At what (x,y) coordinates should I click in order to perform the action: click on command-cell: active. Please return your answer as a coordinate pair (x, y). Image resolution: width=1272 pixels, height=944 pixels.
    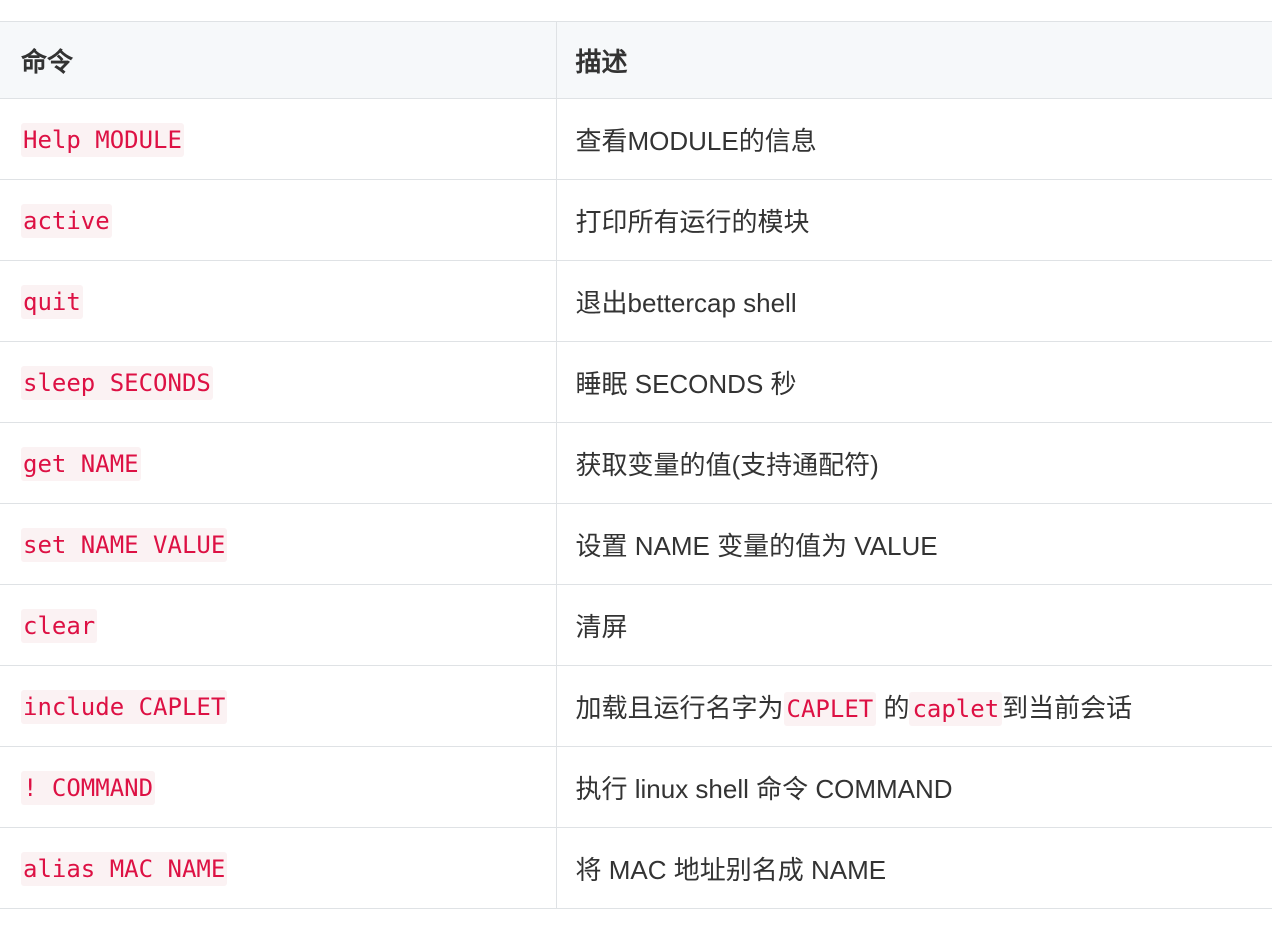
    Looking at the image, I should click on (278, 220).